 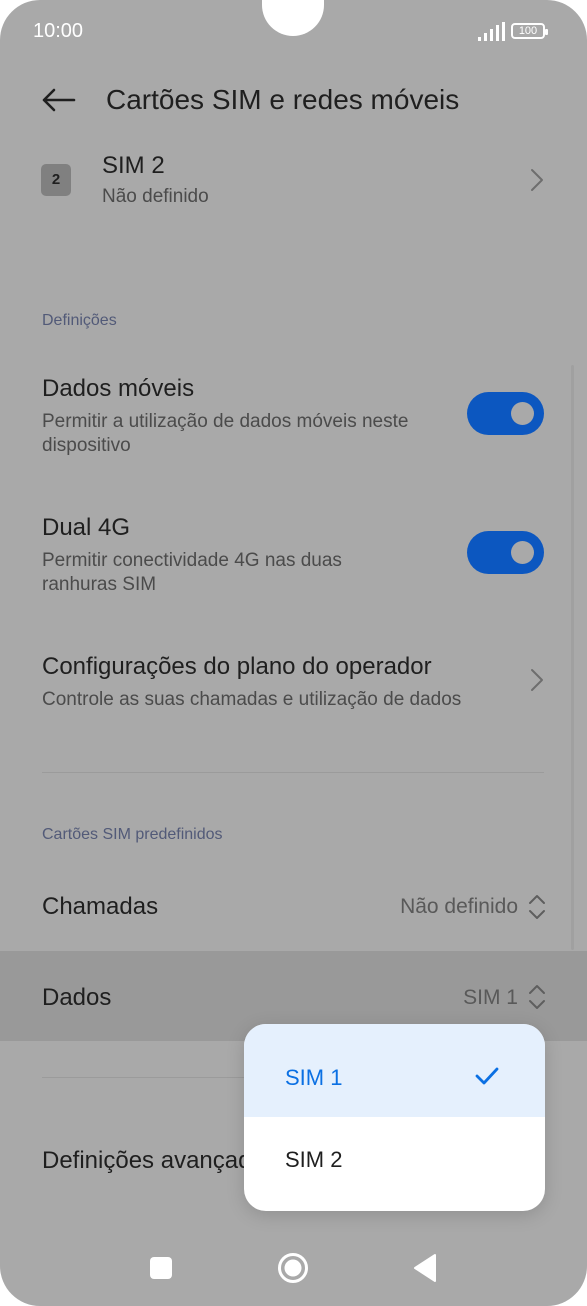 What do you see at coordinates (100, 906) in the screenshot?
I see `calls-title: Chamadas` at bounding box center [100, 906].